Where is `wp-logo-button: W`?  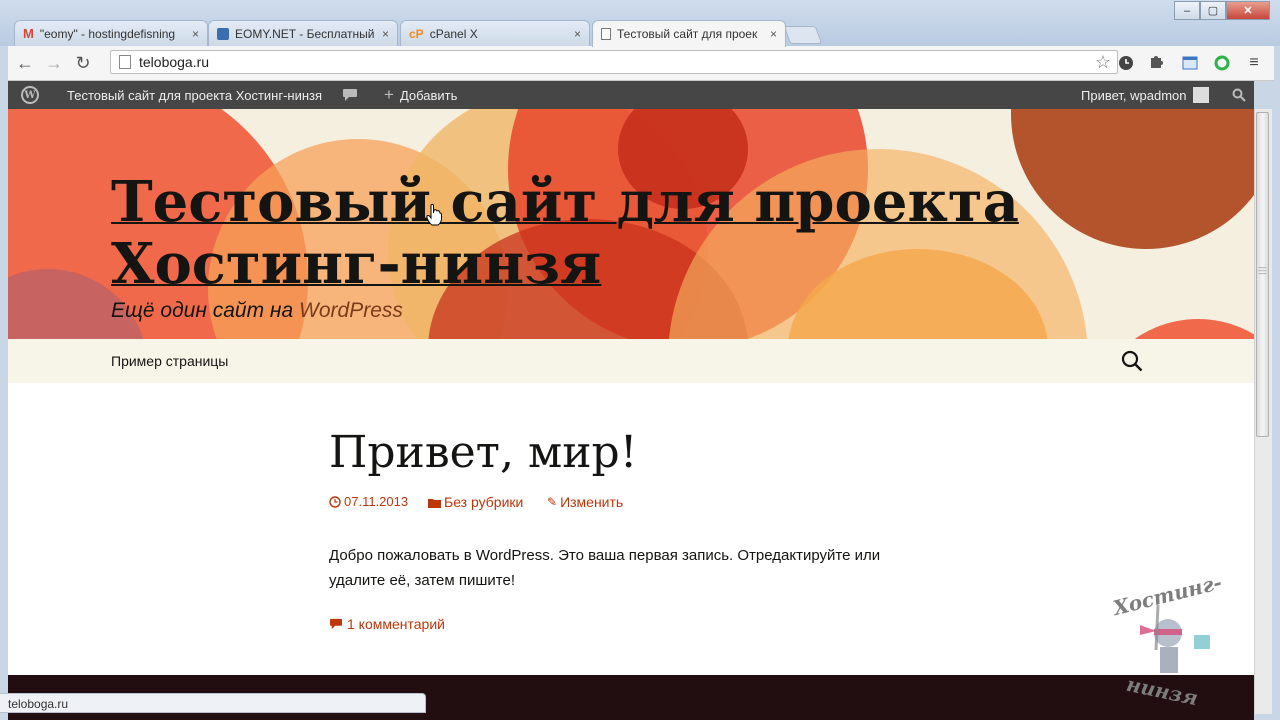
wp-logo-button: W is located at coordinates (30, 95).